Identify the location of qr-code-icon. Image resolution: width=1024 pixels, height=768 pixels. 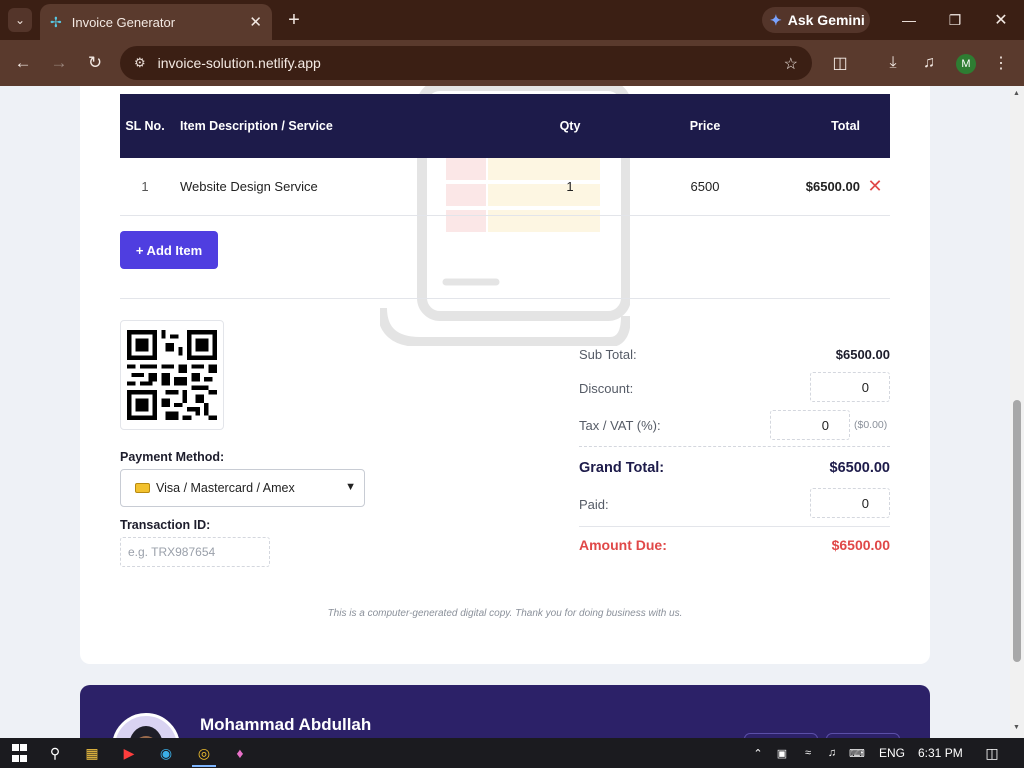
(172, 375).